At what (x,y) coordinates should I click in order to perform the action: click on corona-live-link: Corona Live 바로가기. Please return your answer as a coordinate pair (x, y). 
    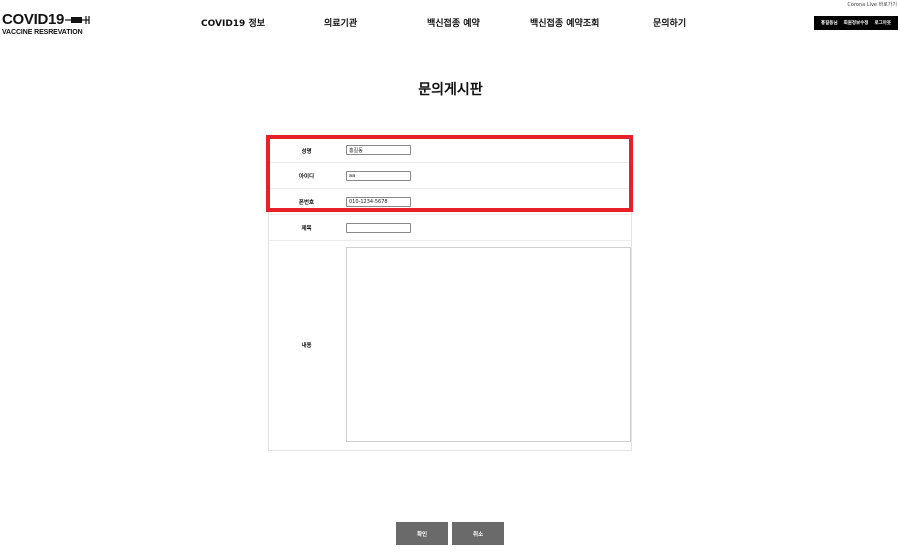
    Looking at the image, I should click on (872, 4).